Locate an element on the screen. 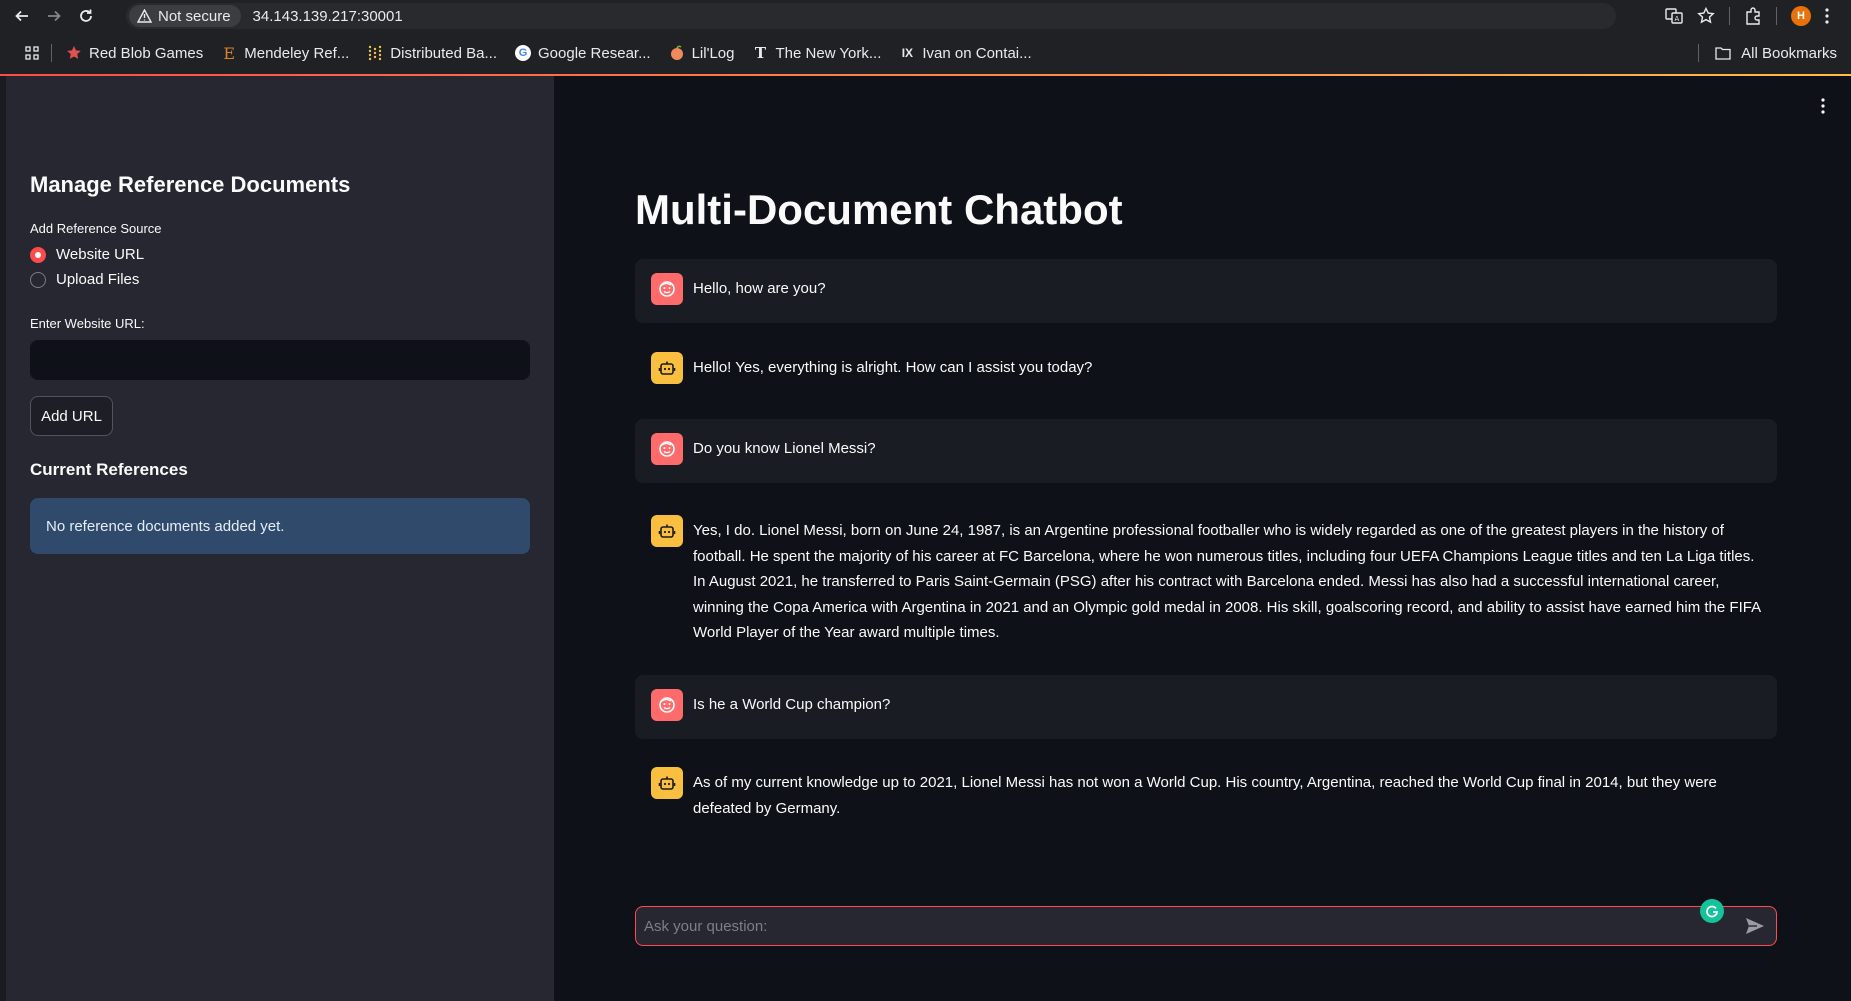 This screenshot has width=1851, height=1001. warning-icon is located at coordinates (144, 16).